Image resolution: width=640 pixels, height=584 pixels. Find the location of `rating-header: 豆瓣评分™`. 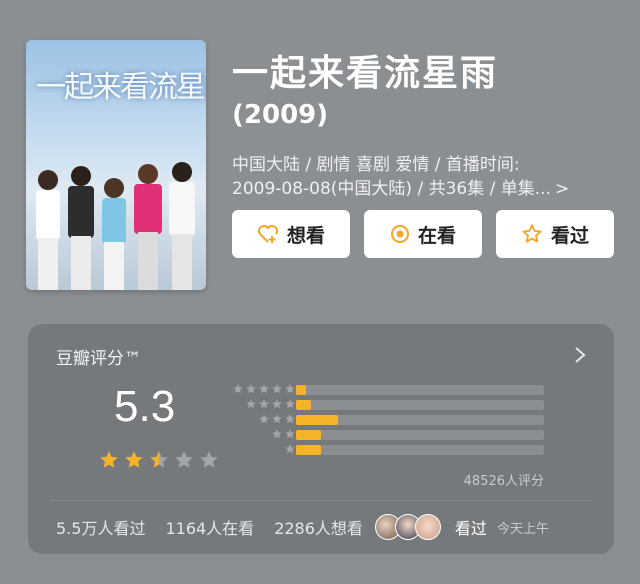

rating-header: 豆瓣评分™ is located at coordinates (98, 359).